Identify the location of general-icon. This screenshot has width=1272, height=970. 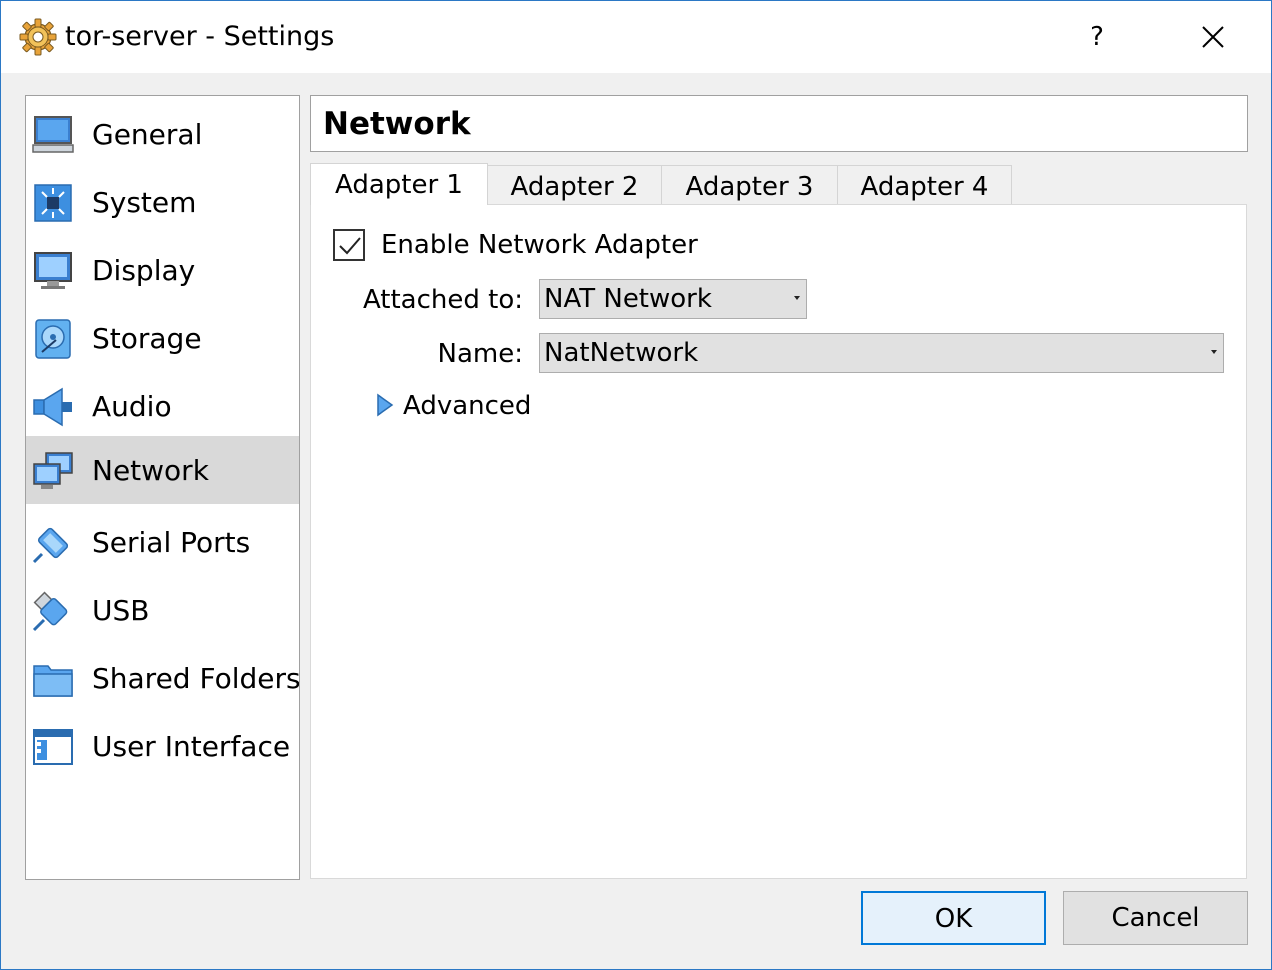
(53, 134).